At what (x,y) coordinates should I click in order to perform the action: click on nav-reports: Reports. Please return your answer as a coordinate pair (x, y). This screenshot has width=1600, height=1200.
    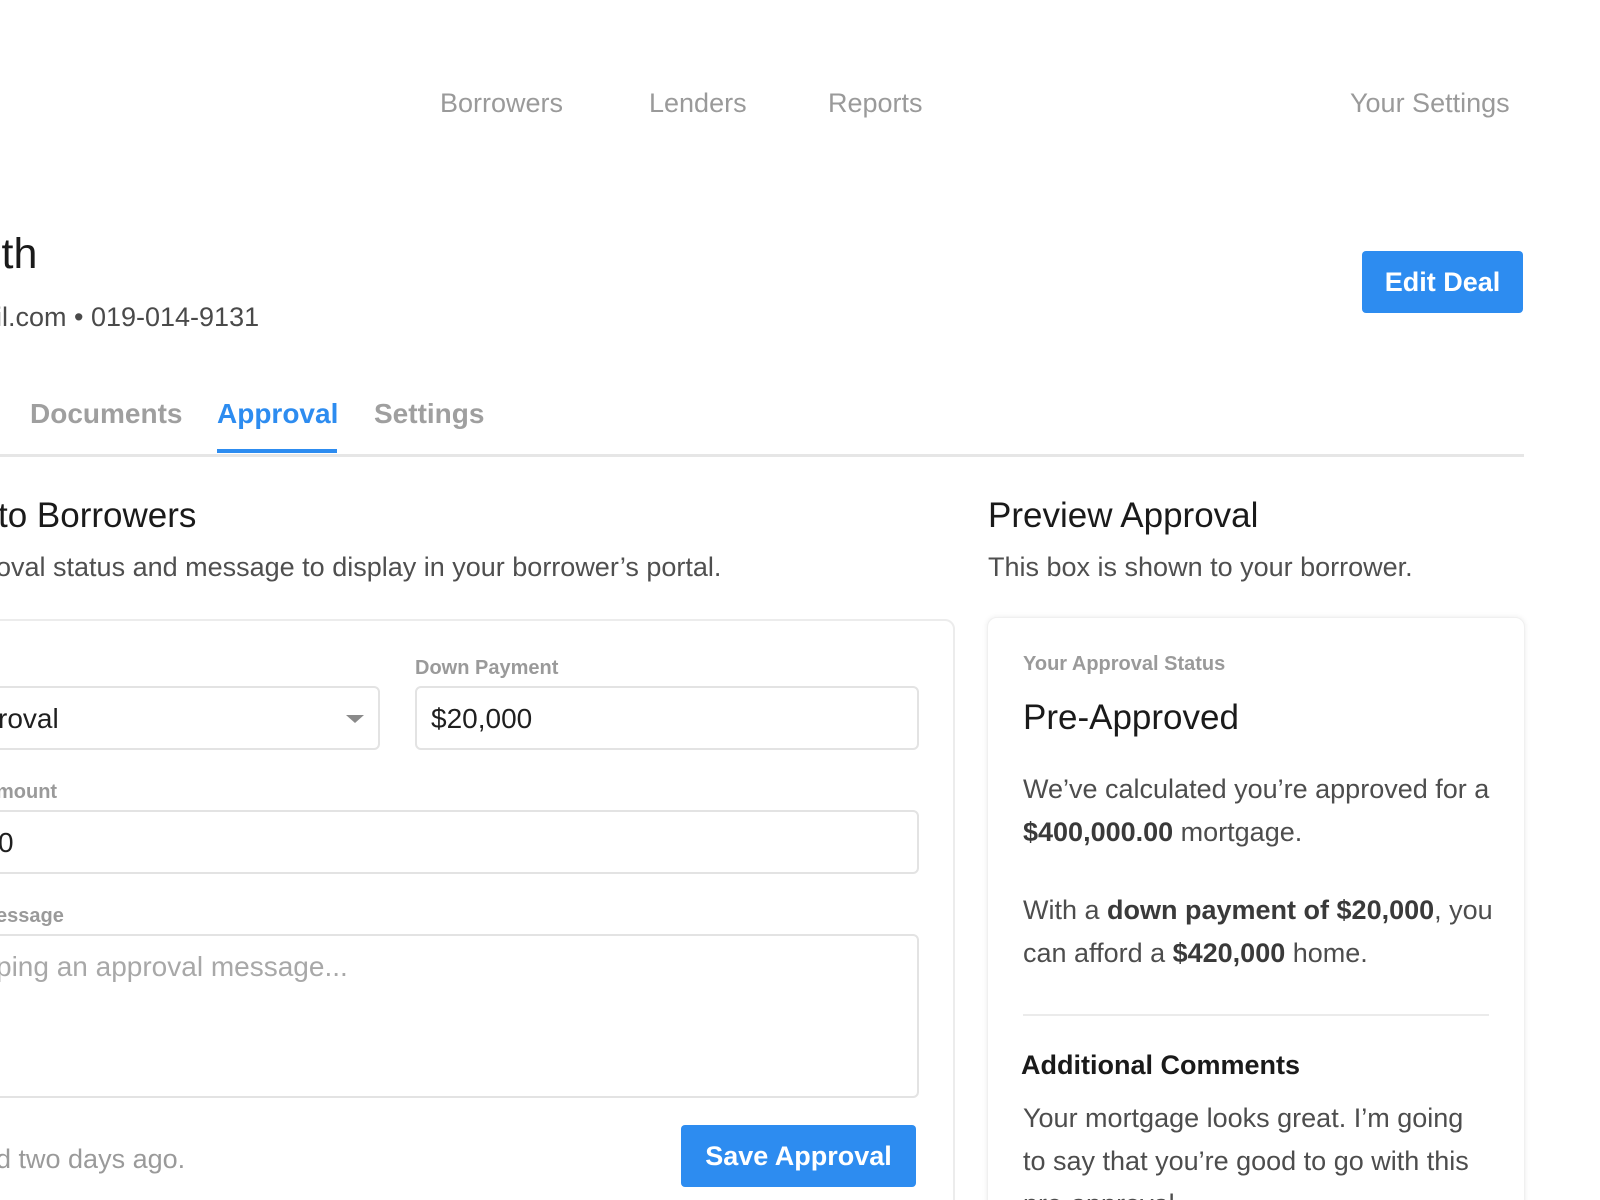
    Looking at the image, I should click on (875, 103).